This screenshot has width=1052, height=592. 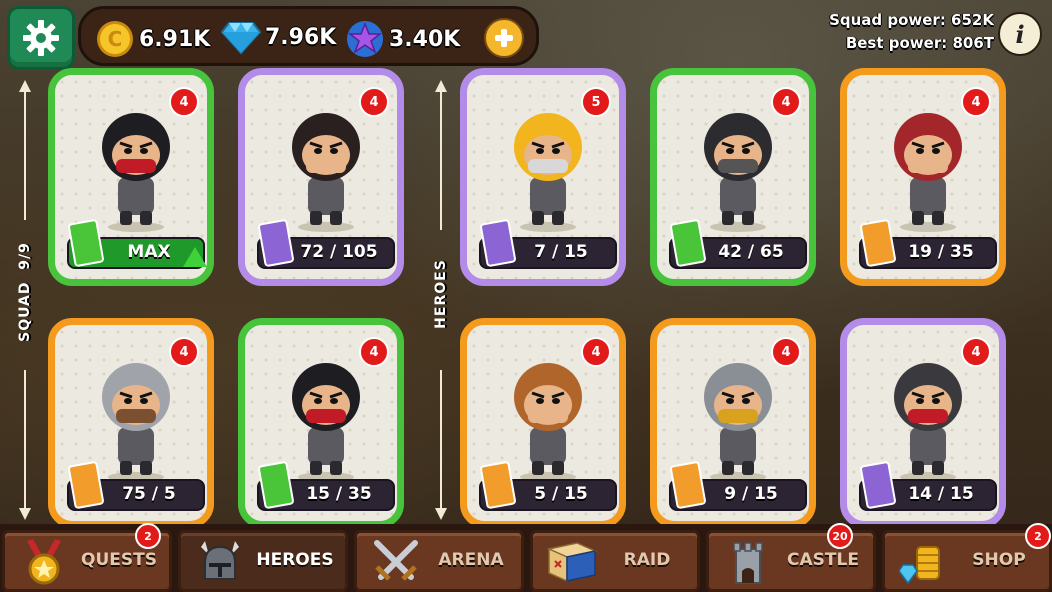 I want to click on hero-card: 4 14 / 15, so click(x=923, y=423).